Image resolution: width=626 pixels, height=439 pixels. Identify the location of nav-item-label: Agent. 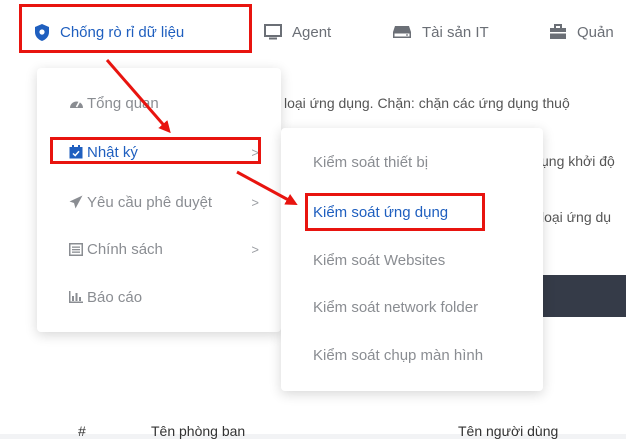
(312, 32).